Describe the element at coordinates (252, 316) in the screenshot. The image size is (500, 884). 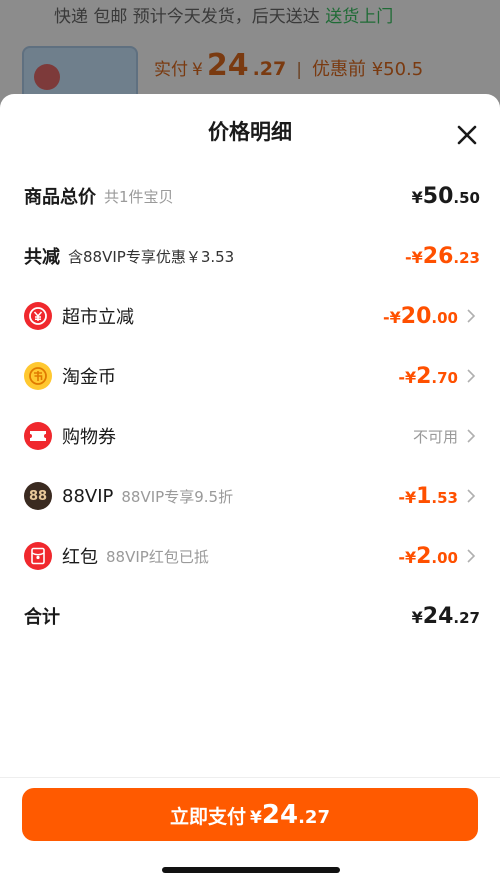
I see `row-supermarket-discount: 超市立减 -¥ 20.00` at that location.